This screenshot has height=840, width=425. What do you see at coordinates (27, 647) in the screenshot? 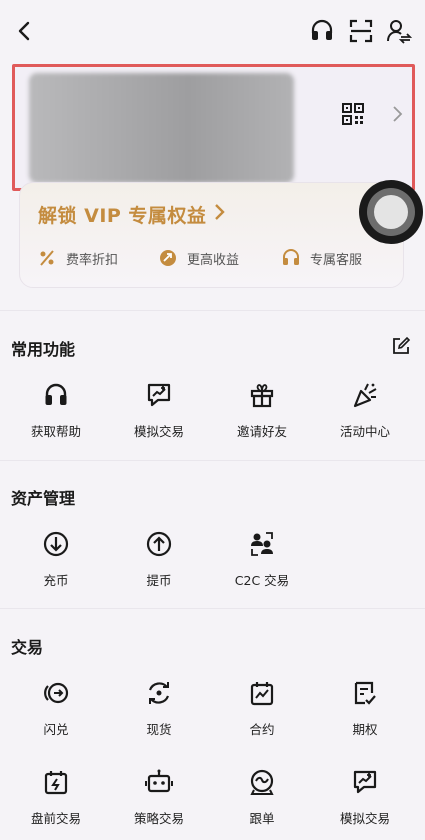
I see `section-title-trade: 交易` at bounding box center [27, 647].